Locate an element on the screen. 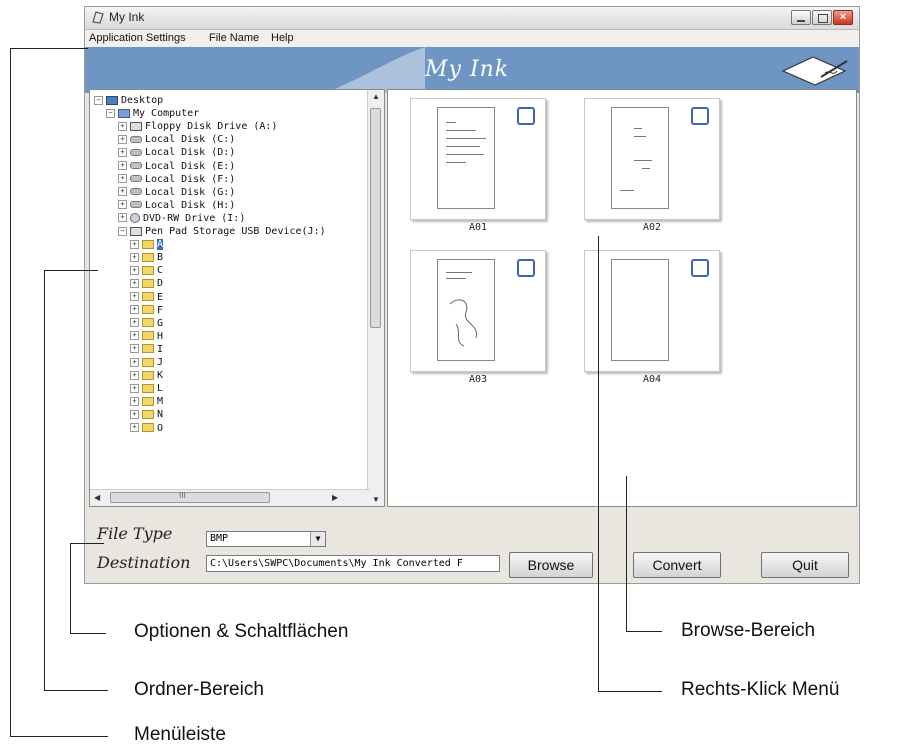 The width and height of the screenshot is (914, 751). minimize-button is located at coordinates (801, 17).